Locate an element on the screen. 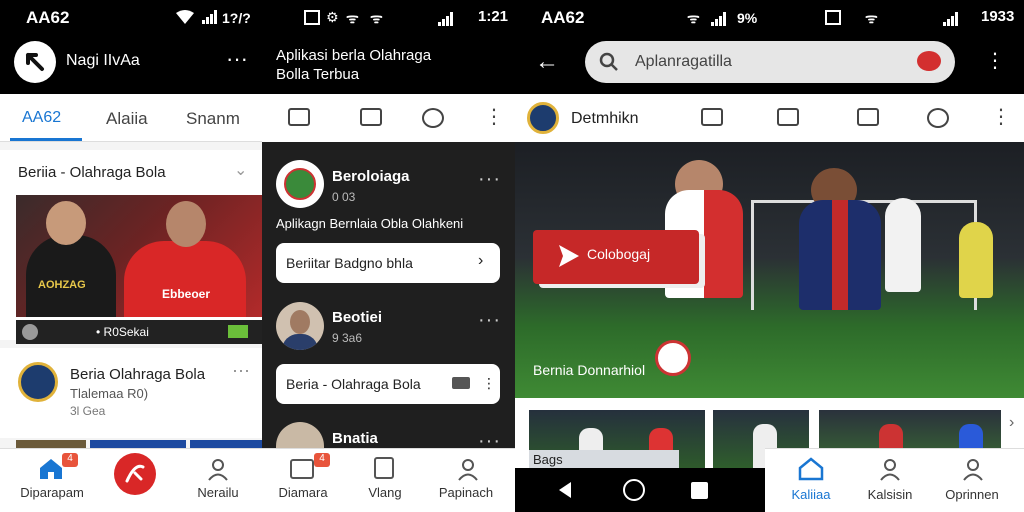 The width and height of the screenshot is (1024, 512). nav-label-profile: Nerailu is located at coordinates (217, 492).